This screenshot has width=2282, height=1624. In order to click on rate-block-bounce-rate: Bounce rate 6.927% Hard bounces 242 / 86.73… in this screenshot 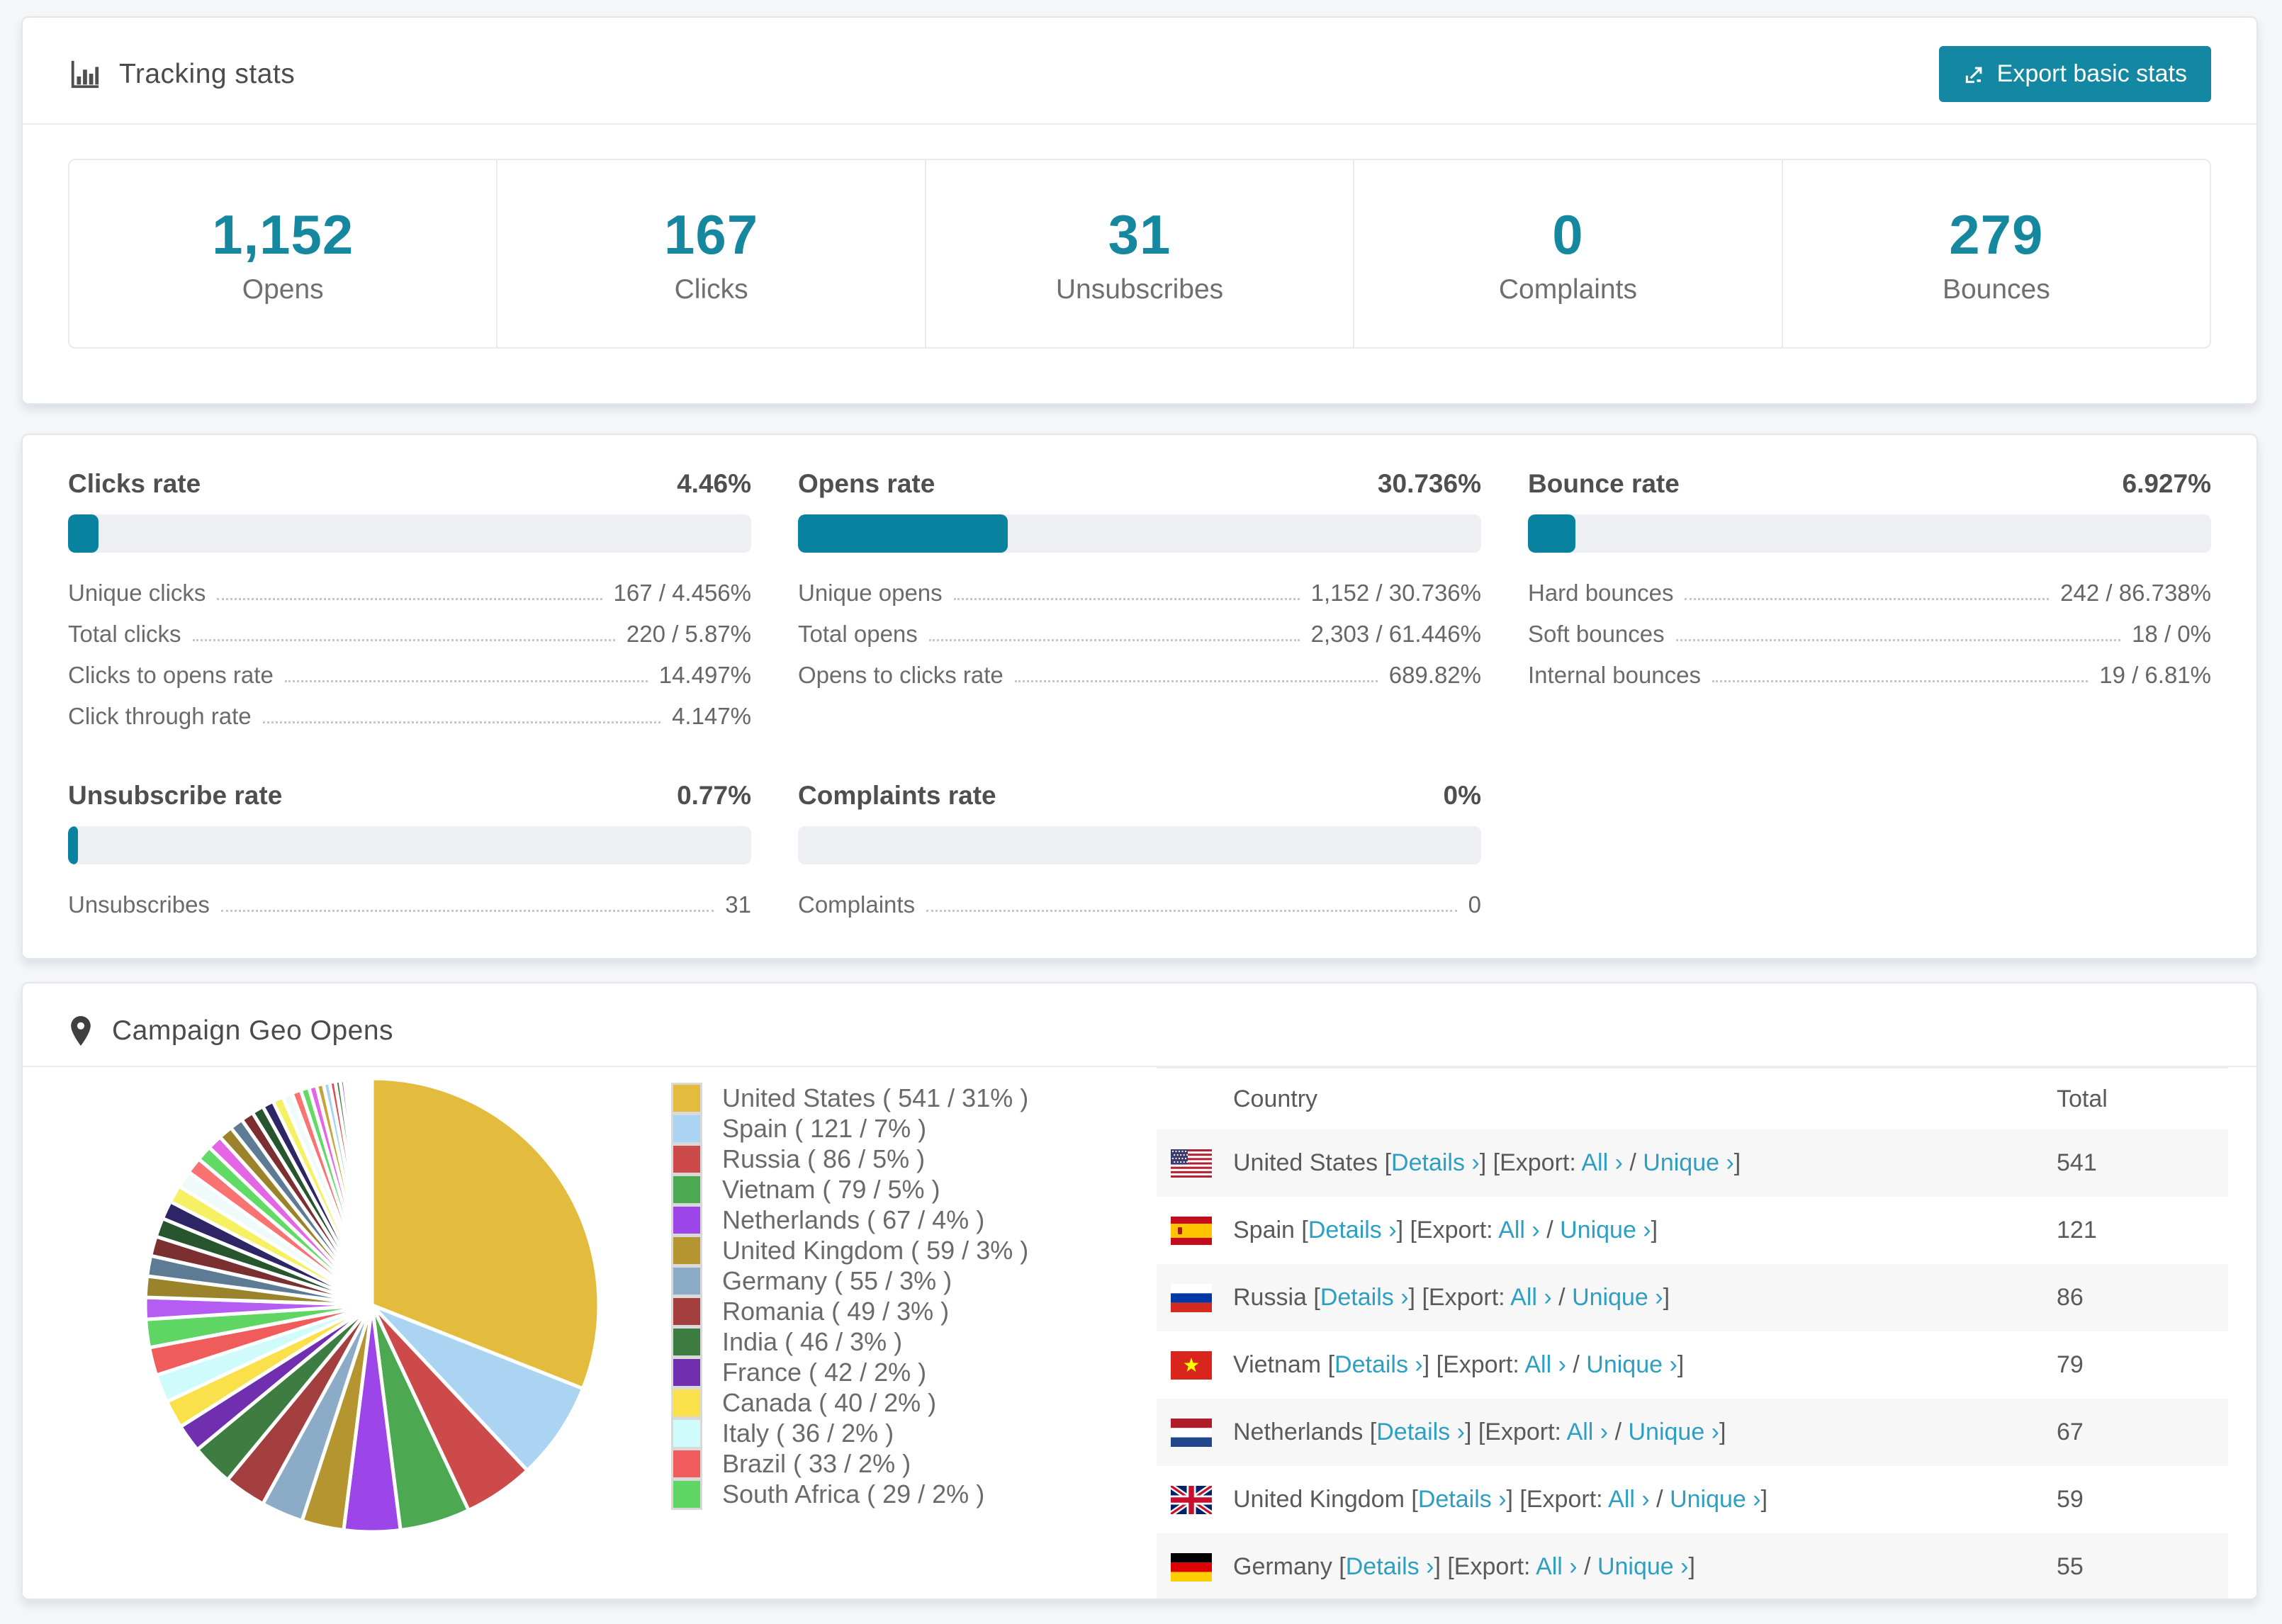, I will do `click(1869, 608)`.